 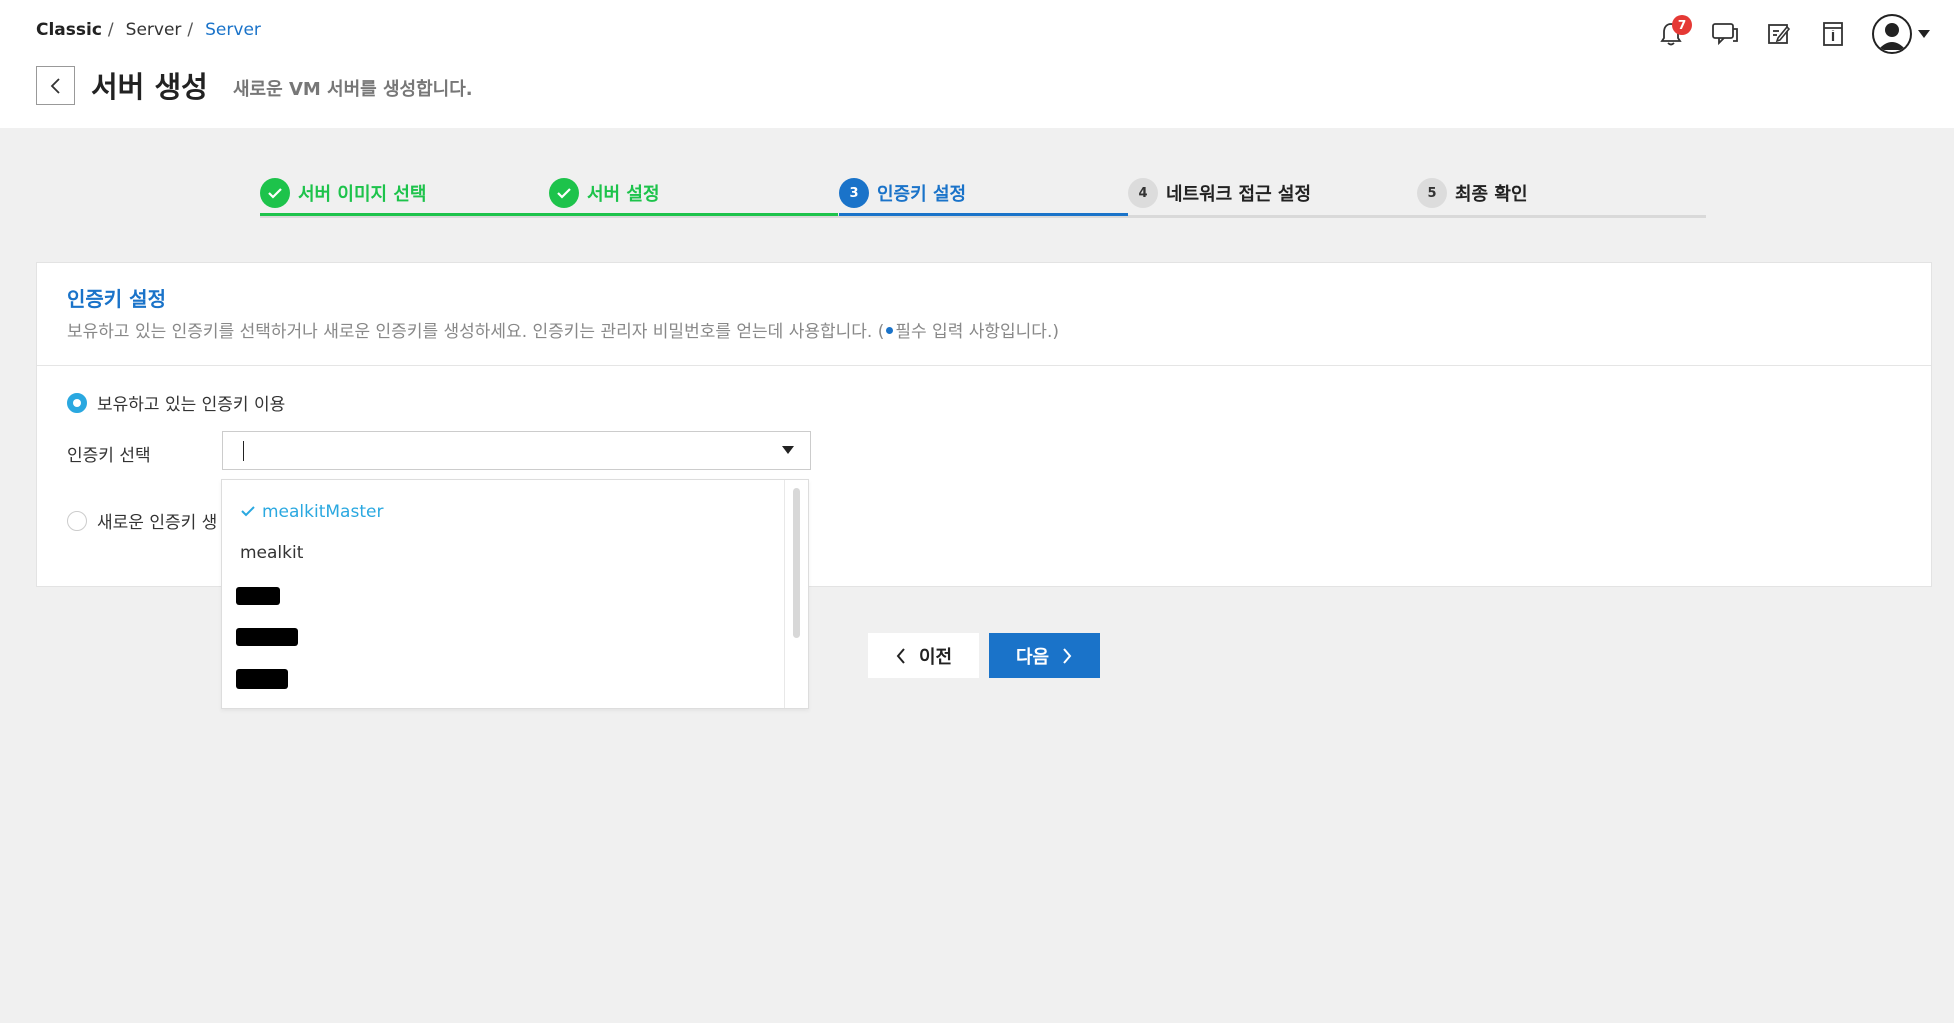 I want to click on chevron-right-icon, so click(x=1067, y=655).